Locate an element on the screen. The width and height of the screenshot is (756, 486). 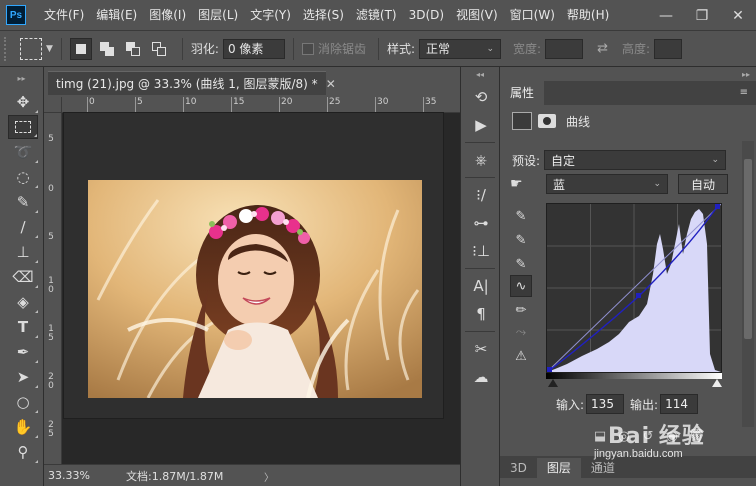
libraries-icon: ☁ is located at coordinates (481, 377).